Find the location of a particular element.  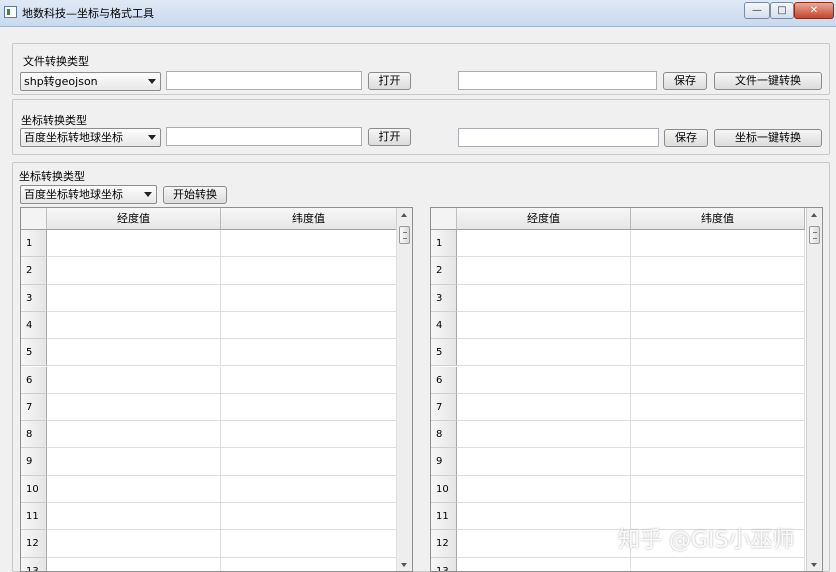

file-open-button: 打开 is located at coordinates (389, 81).